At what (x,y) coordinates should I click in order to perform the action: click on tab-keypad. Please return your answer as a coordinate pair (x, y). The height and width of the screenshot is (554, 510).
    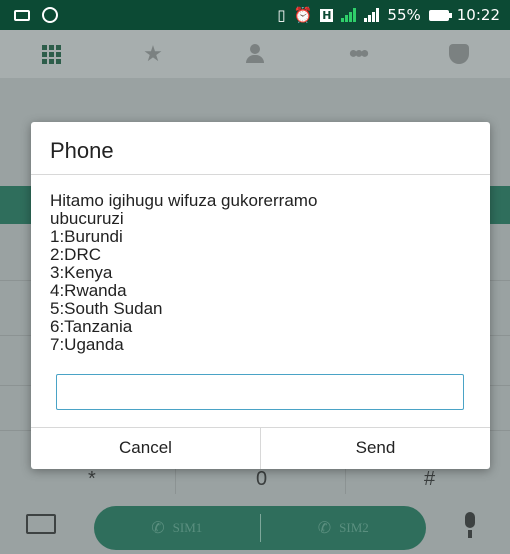
    Looking at the image, I should click on (51, 54).